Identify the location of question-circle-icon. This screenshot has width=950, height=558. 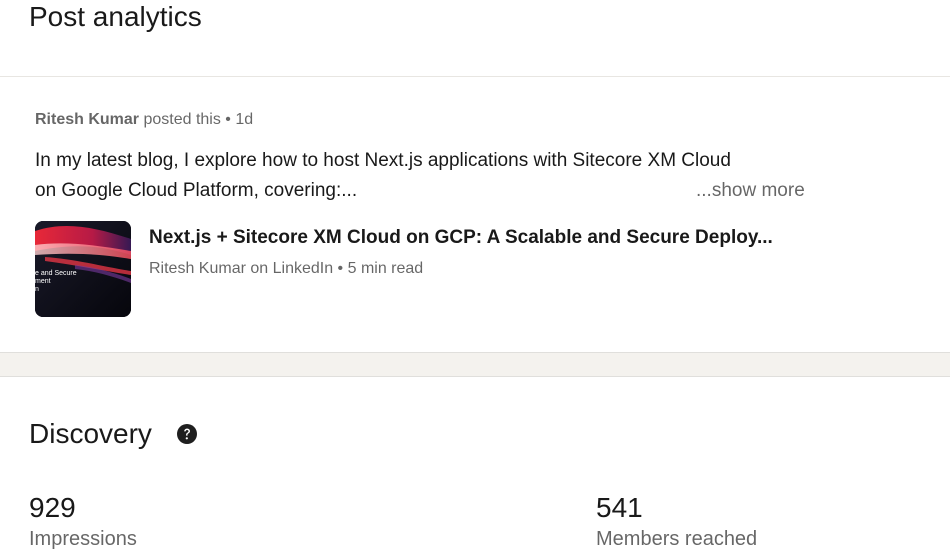
(187, 434).